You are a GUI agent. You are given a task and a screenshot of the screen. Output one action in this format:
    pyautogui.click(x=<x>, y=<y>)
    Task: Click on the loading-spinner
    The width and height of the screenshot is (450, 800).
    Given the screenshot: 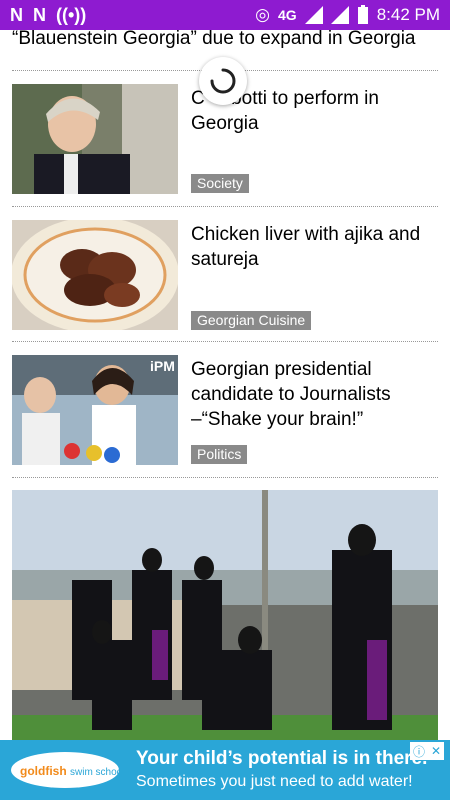 What is the action you would take?
    pyautogui.click(x=223, y=81)
    